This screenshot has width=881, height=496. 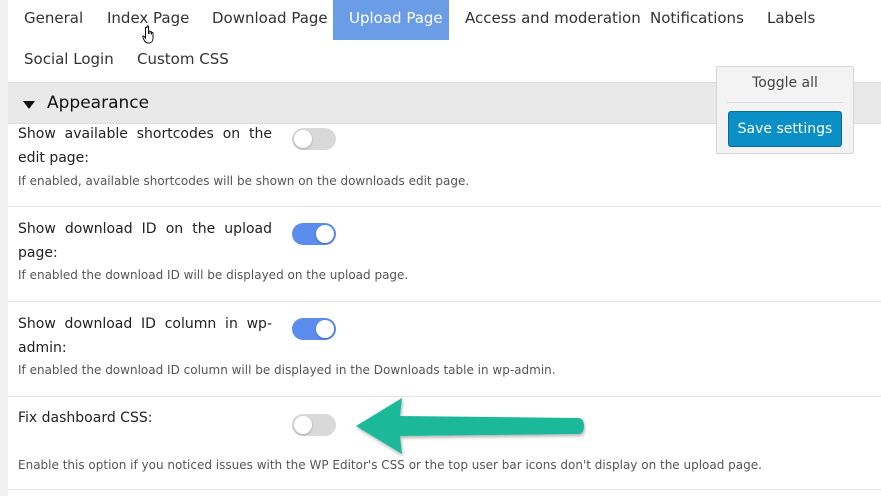 What do you see at coordinates (270, 20) in the screenshot?
I see `tab-download-page: Download Page` at bounding box center [270, 20].